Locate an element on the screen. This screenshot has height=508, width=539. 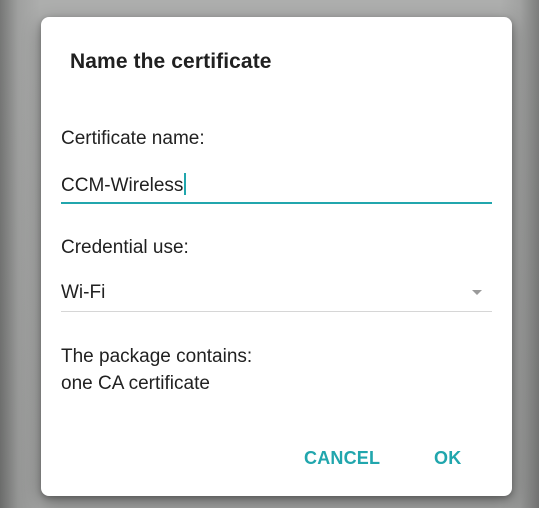
chevron-down-icon is located at coordinates (477, 292).